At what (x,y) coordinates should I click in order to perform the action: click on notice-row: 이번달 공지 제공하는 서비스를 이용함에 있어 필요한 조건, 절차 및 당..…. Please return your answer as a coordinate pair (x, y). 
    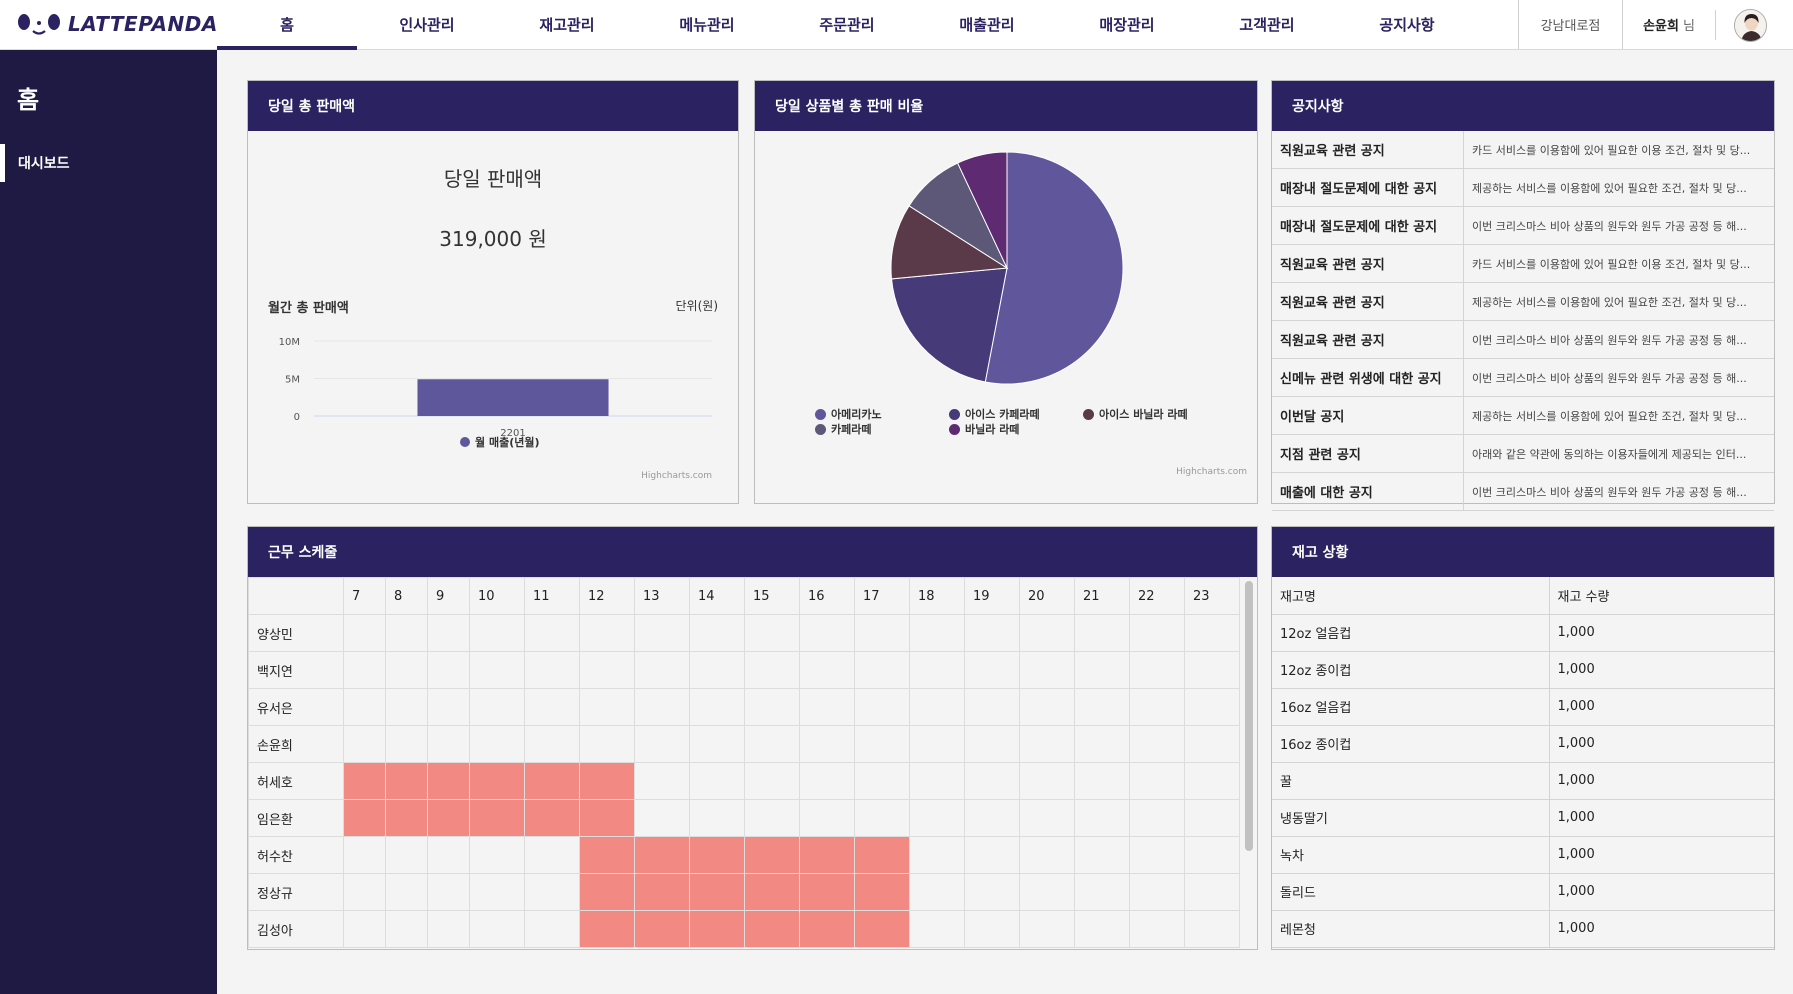
    Looking at the image, I should click on (1523, 416).